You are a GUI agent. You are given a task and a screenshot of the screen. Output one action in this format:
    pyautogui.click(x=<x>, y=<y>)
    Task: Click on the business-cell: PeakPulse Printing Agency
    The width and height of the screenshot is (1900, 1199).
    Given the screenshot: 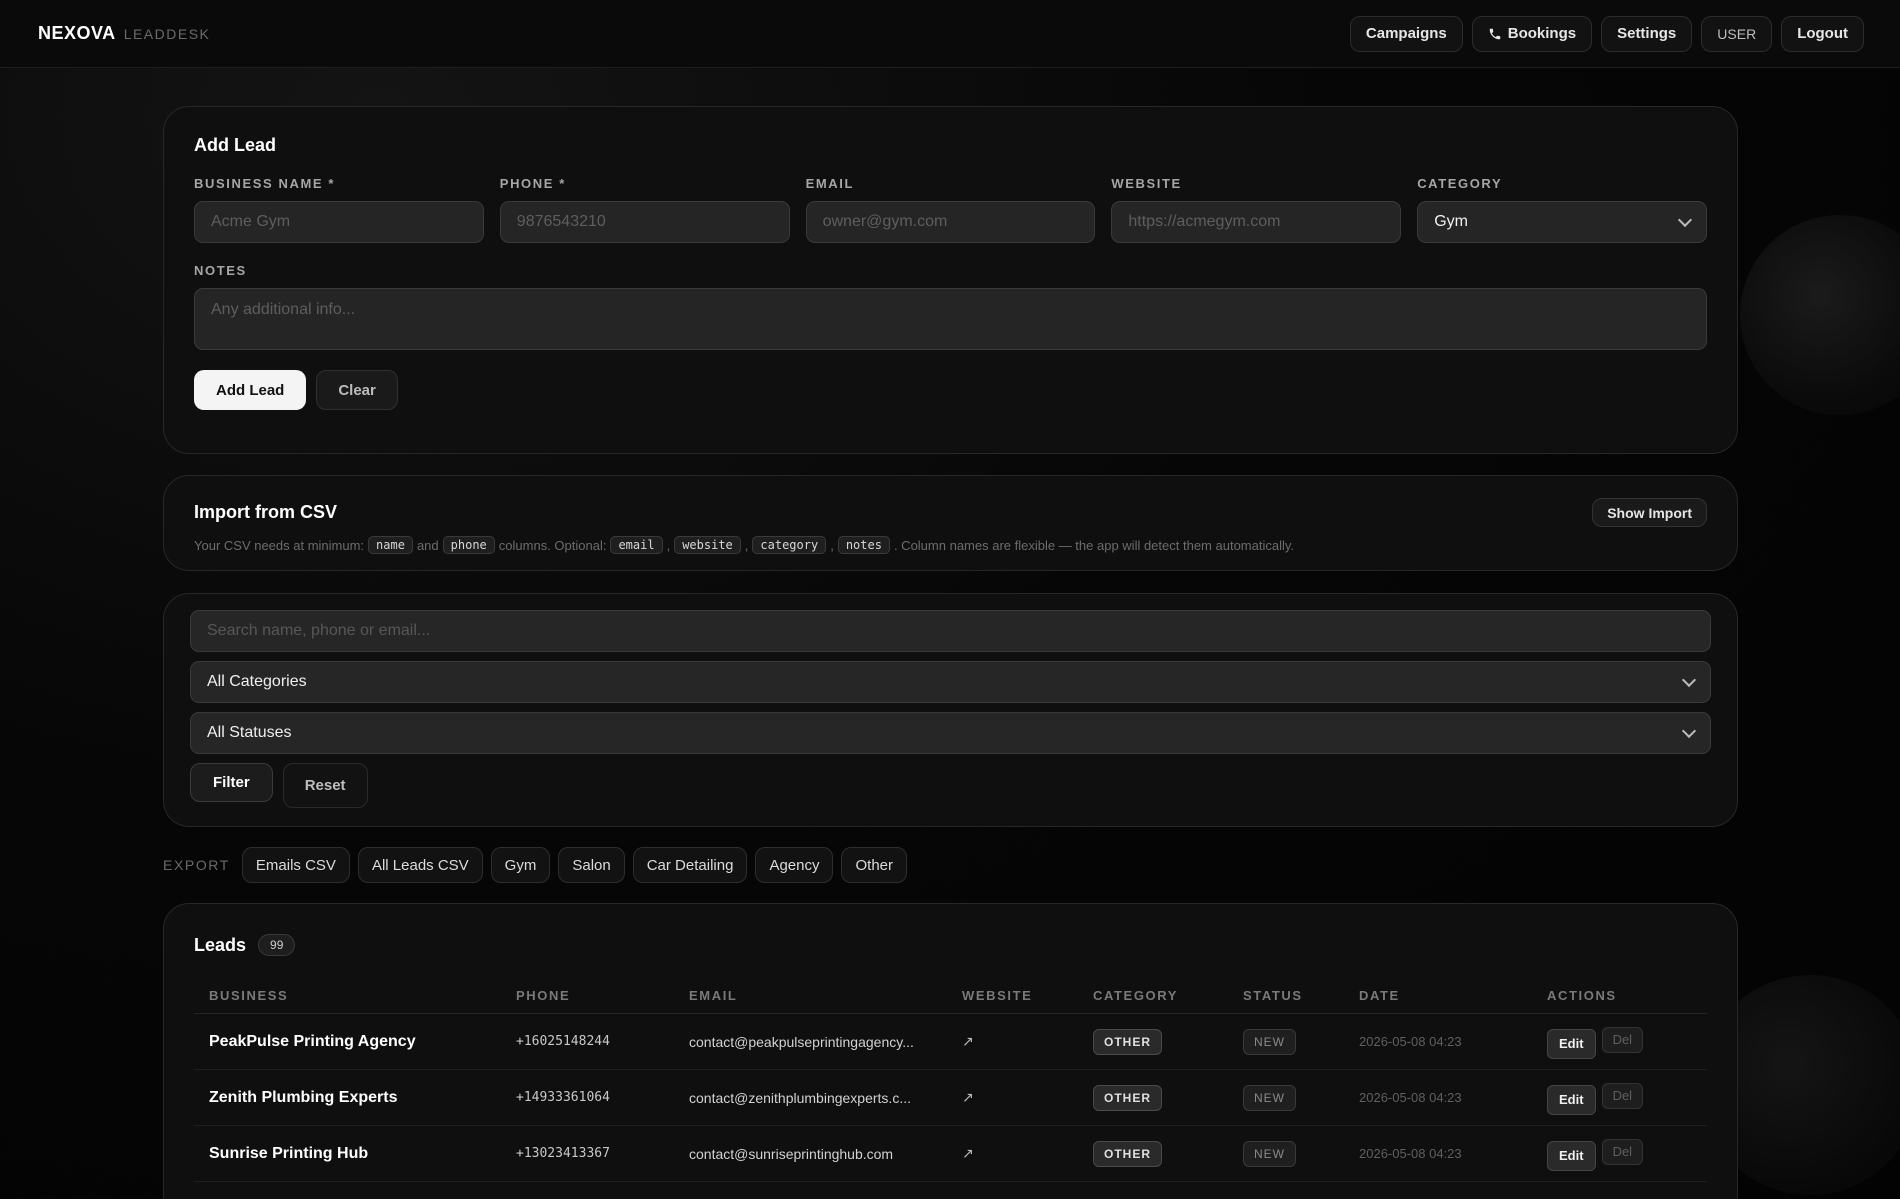 What is the action you would take?
    pyautogui.click(x=347, y=1041)
    